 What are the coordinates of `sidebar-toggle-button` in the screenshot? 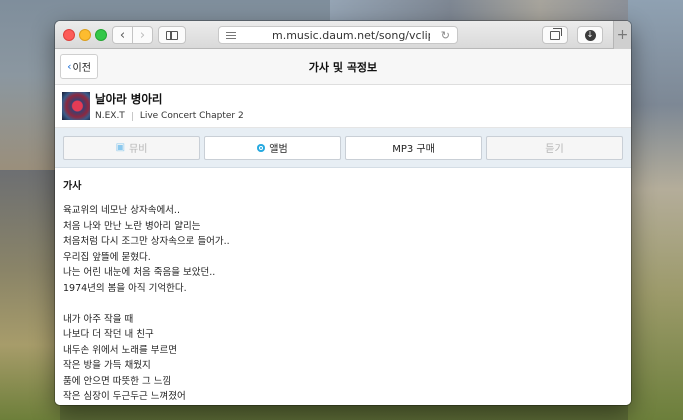 It's located at (172, 35).